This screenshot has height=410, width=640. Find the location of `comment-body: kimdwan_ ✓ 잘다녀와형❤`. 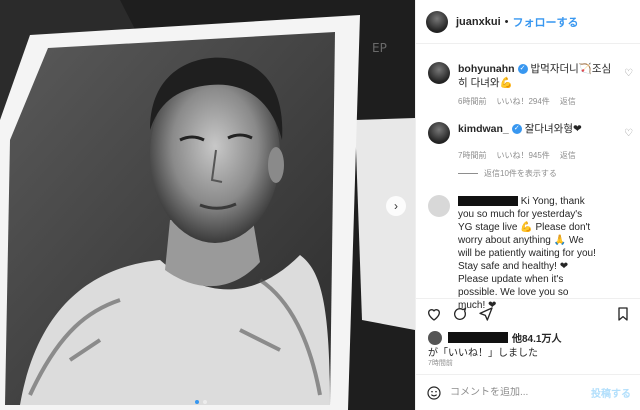

comment-body: kimdwan_ ✓ 잘다녀와형❤ is located at coordinates (538, 129).